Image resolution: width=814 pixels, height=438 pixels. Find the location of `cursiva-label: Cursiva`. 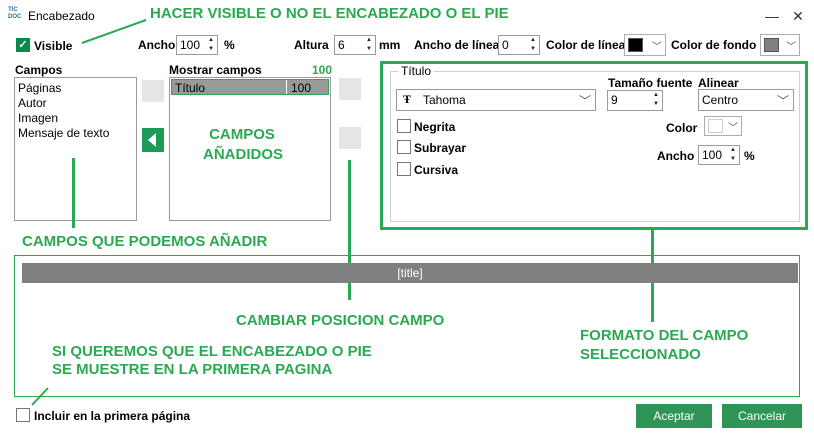

cursiva-label: Cursiva is located at coordinates (436, 170).